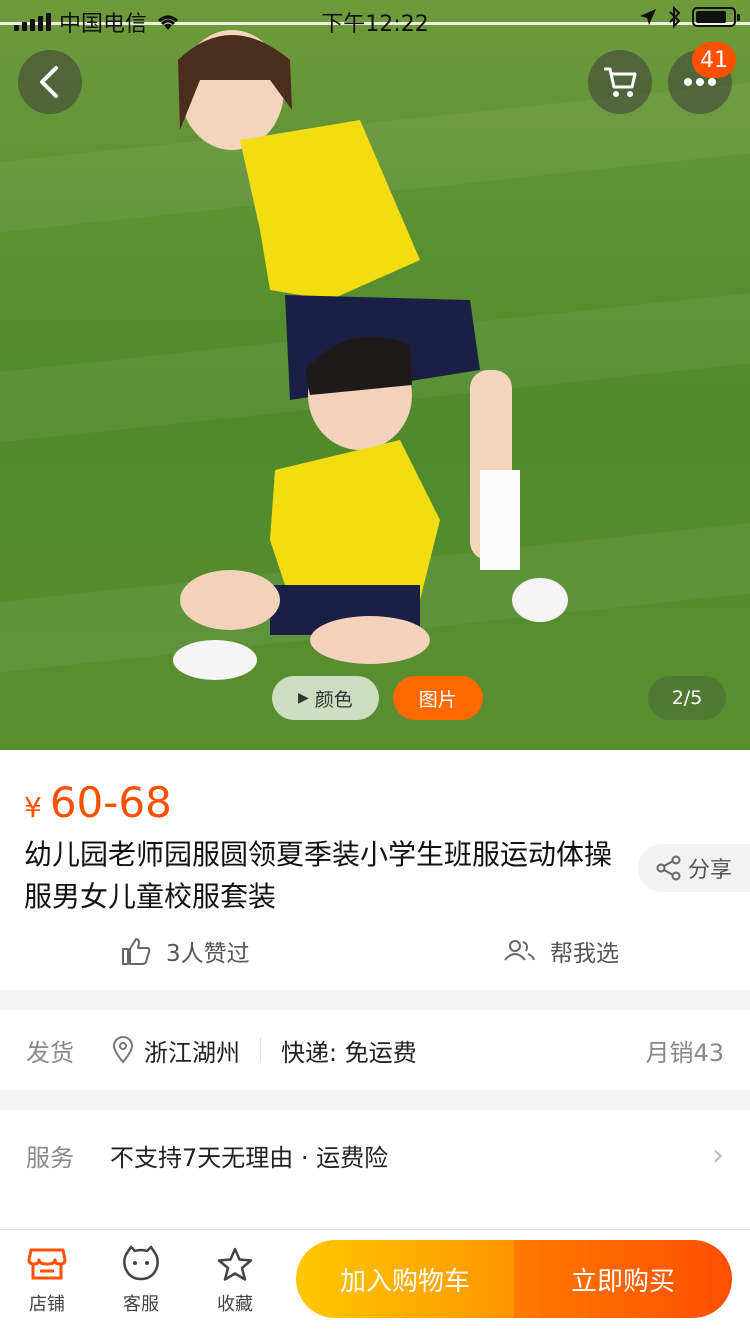 The width and height of the screenshot is (750, 1334). I want to click on help-me-choose-button: 帮我选, so click(560, 951).